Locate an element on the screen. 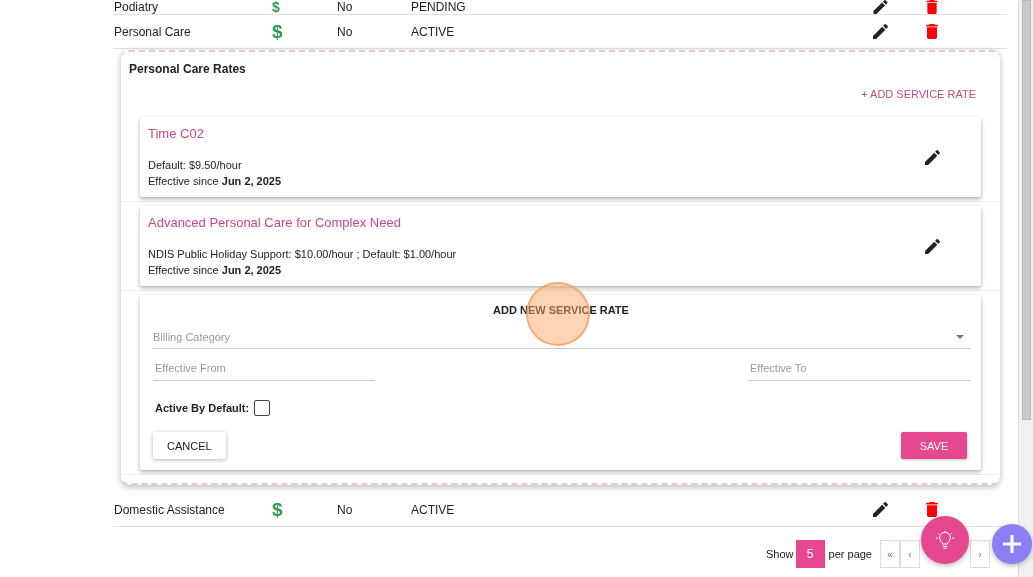  status-text: PENDING is located at coordinates (438, 7).